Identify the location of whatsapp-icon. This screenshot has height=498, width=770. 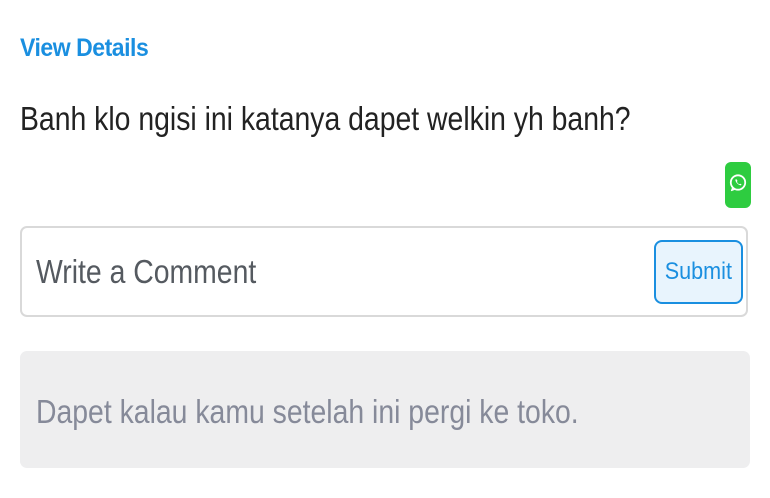
(738, 185).